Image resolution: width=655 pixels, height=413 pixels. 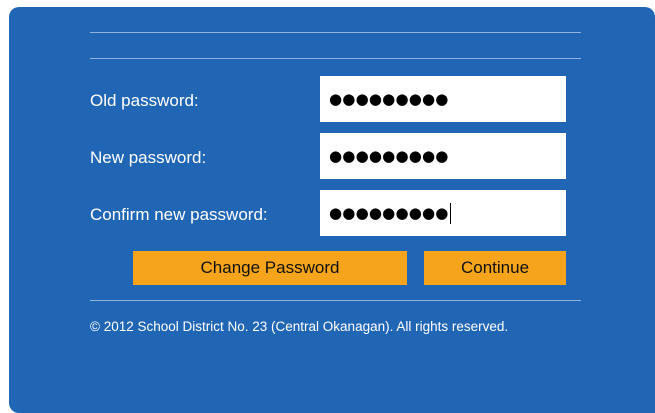 I want to click on text-caret, so click(x=450, y=213).